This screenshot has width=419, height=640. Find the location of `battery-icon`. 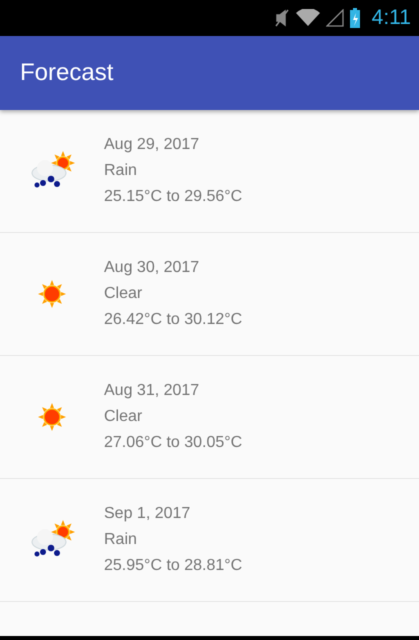

battery-icon is located at coordinates (355, 18).